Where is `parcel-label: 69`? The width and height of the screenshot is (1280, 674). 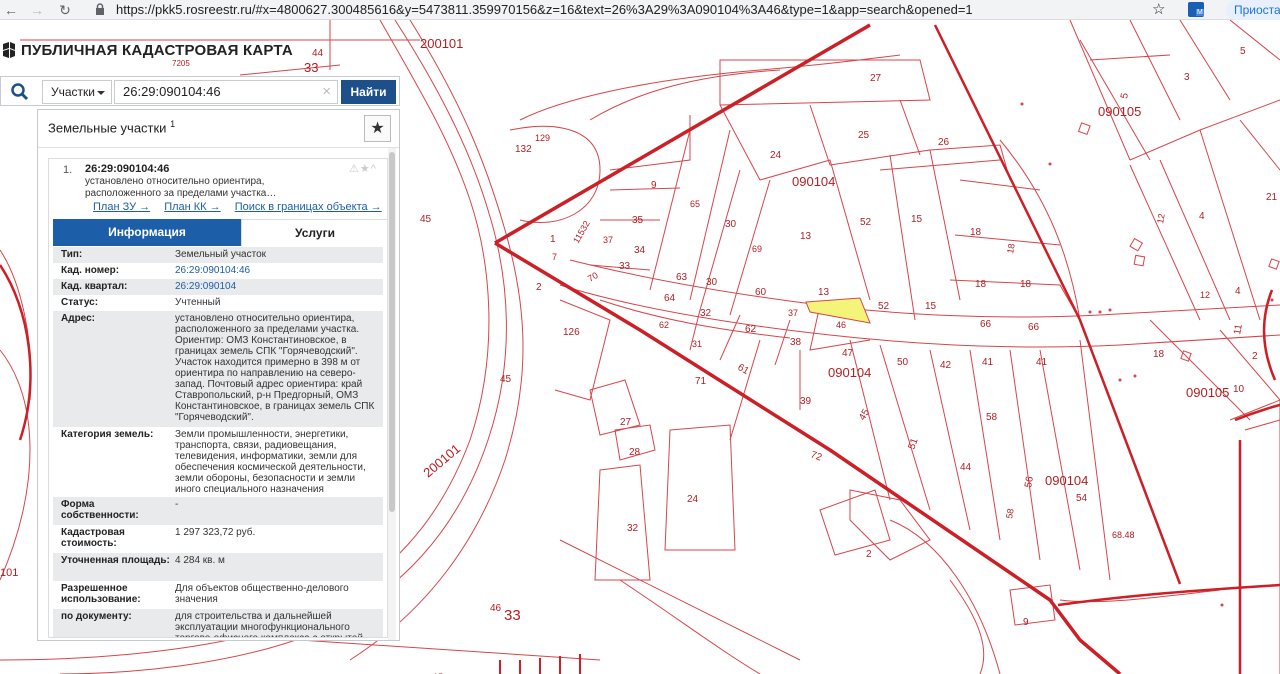 parcel-label: 69 is located at coordinates (757, 249).